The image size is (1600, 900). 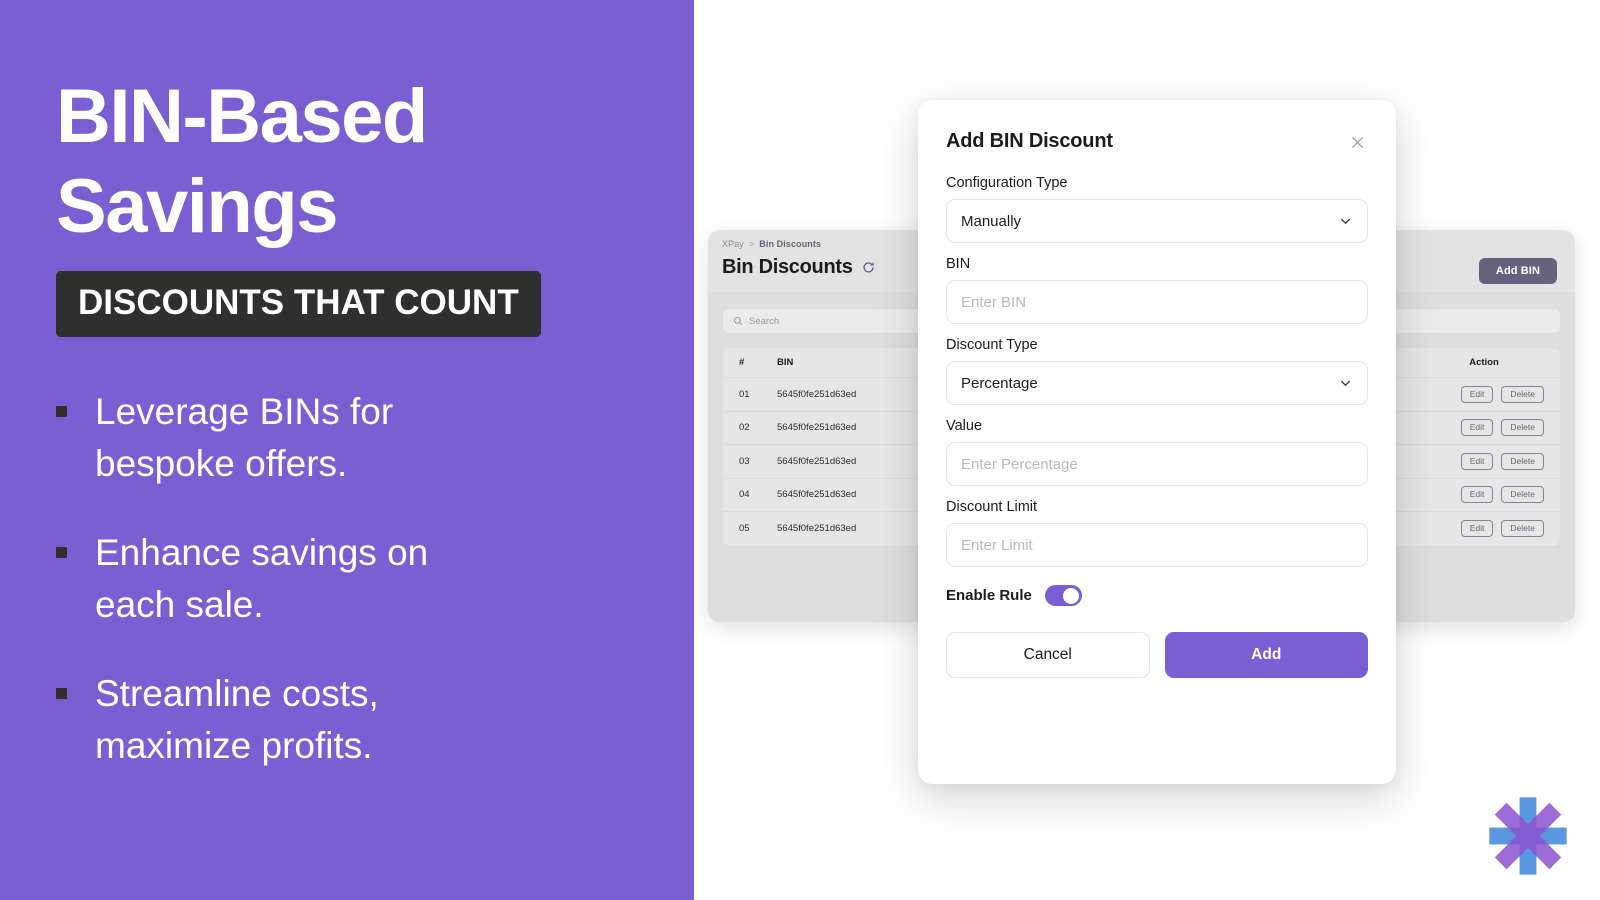 What do you see at coordinates (244, 437) in the screenshot?
I see `bullet-text: Leverage BINs for bespoke offers.` at bounding box center [244, 437].